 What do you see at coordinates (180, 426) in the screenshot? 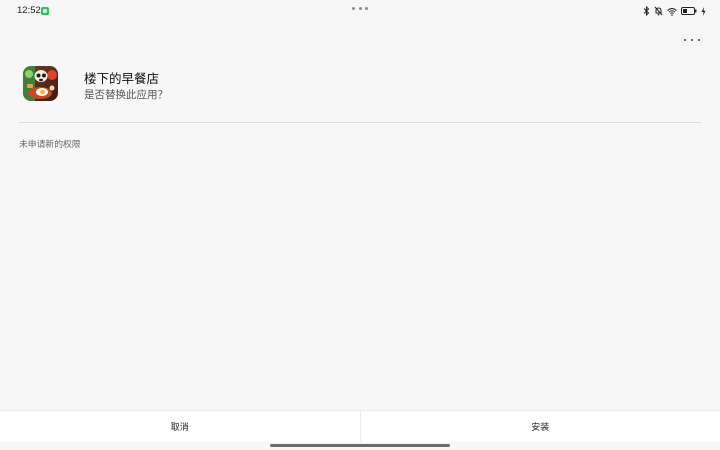
I see `cancel-button: 取消` at bounding box center [180, 426].